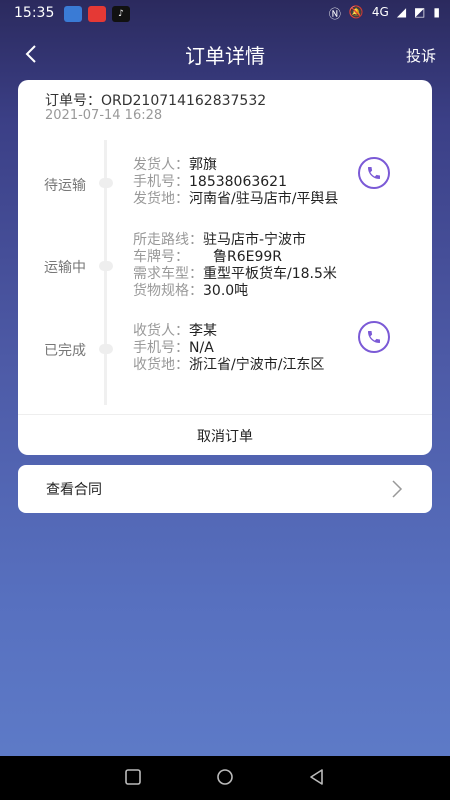 The height and width of the screenshot is (800, 450). What do you see at coordinates (65, 268) in the screenshot?
I see `status-in-transit: 运输中` at bounding box center [65, 268].